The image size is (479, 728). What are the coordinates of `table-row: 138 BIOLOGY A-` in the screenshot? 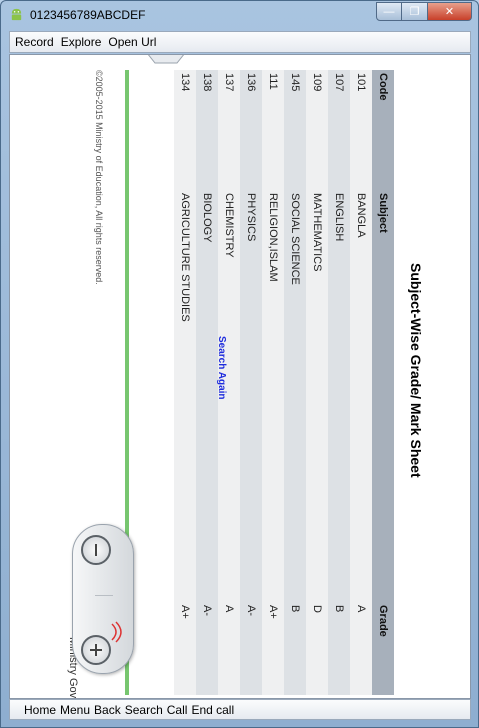 It's located at (207, 382).